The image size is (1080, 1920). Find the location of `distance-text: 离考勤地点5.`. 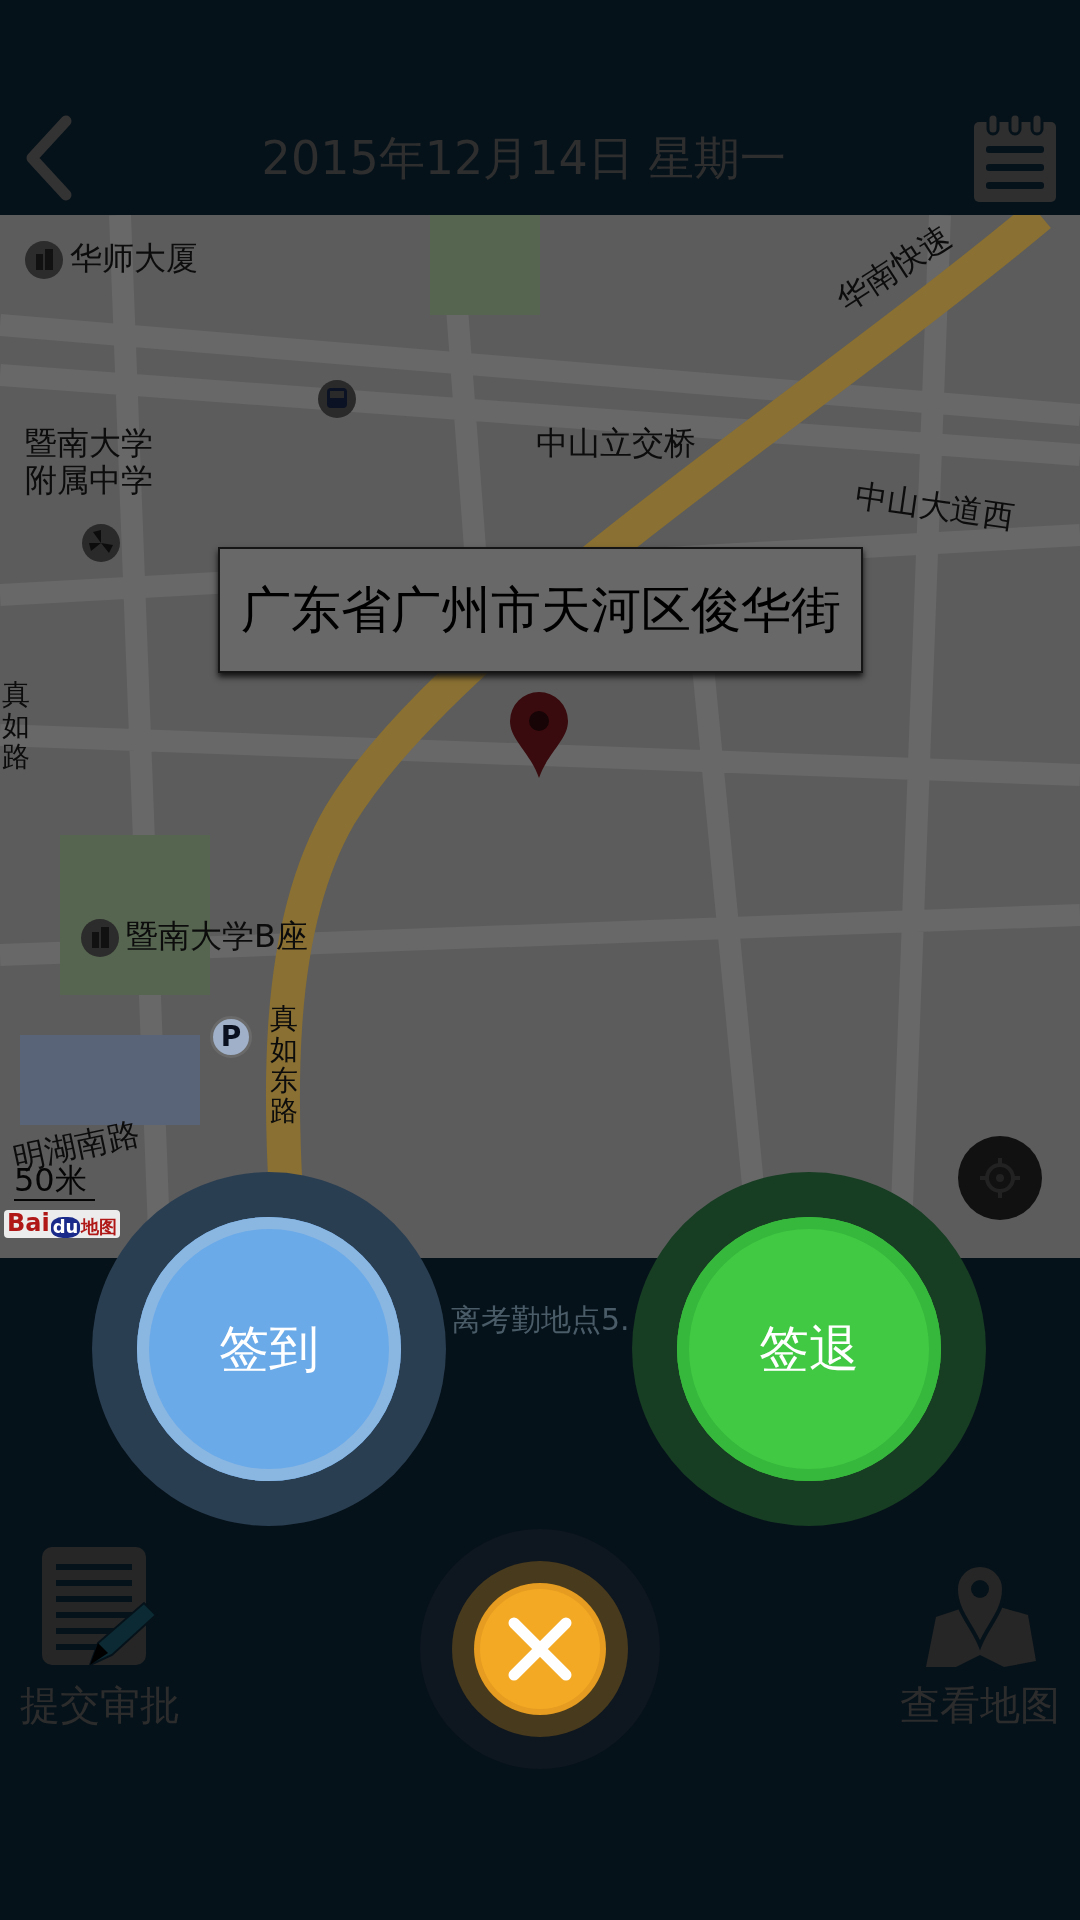

distance-text: 离考勤地点5. is located at coordinates (540, 1320).